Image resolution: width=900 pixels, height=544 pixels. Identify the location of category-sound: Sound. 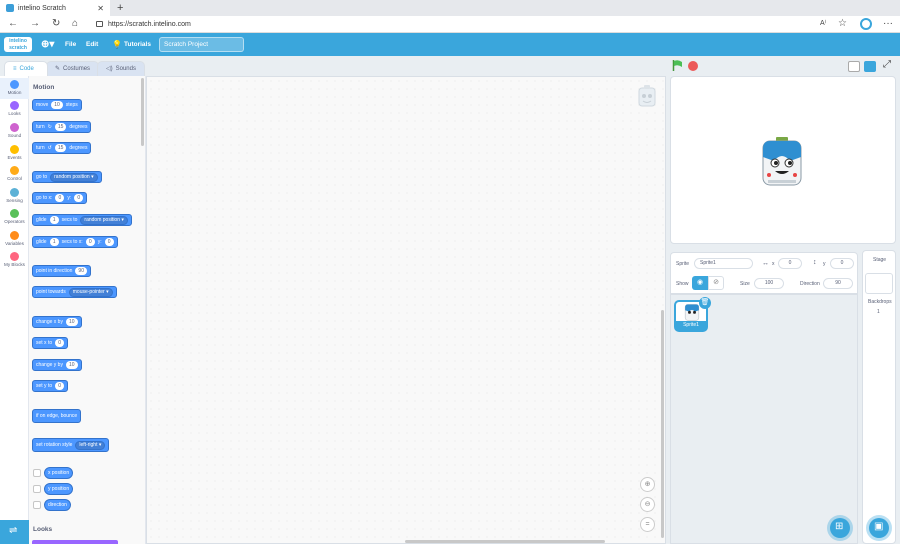
(14, 133).